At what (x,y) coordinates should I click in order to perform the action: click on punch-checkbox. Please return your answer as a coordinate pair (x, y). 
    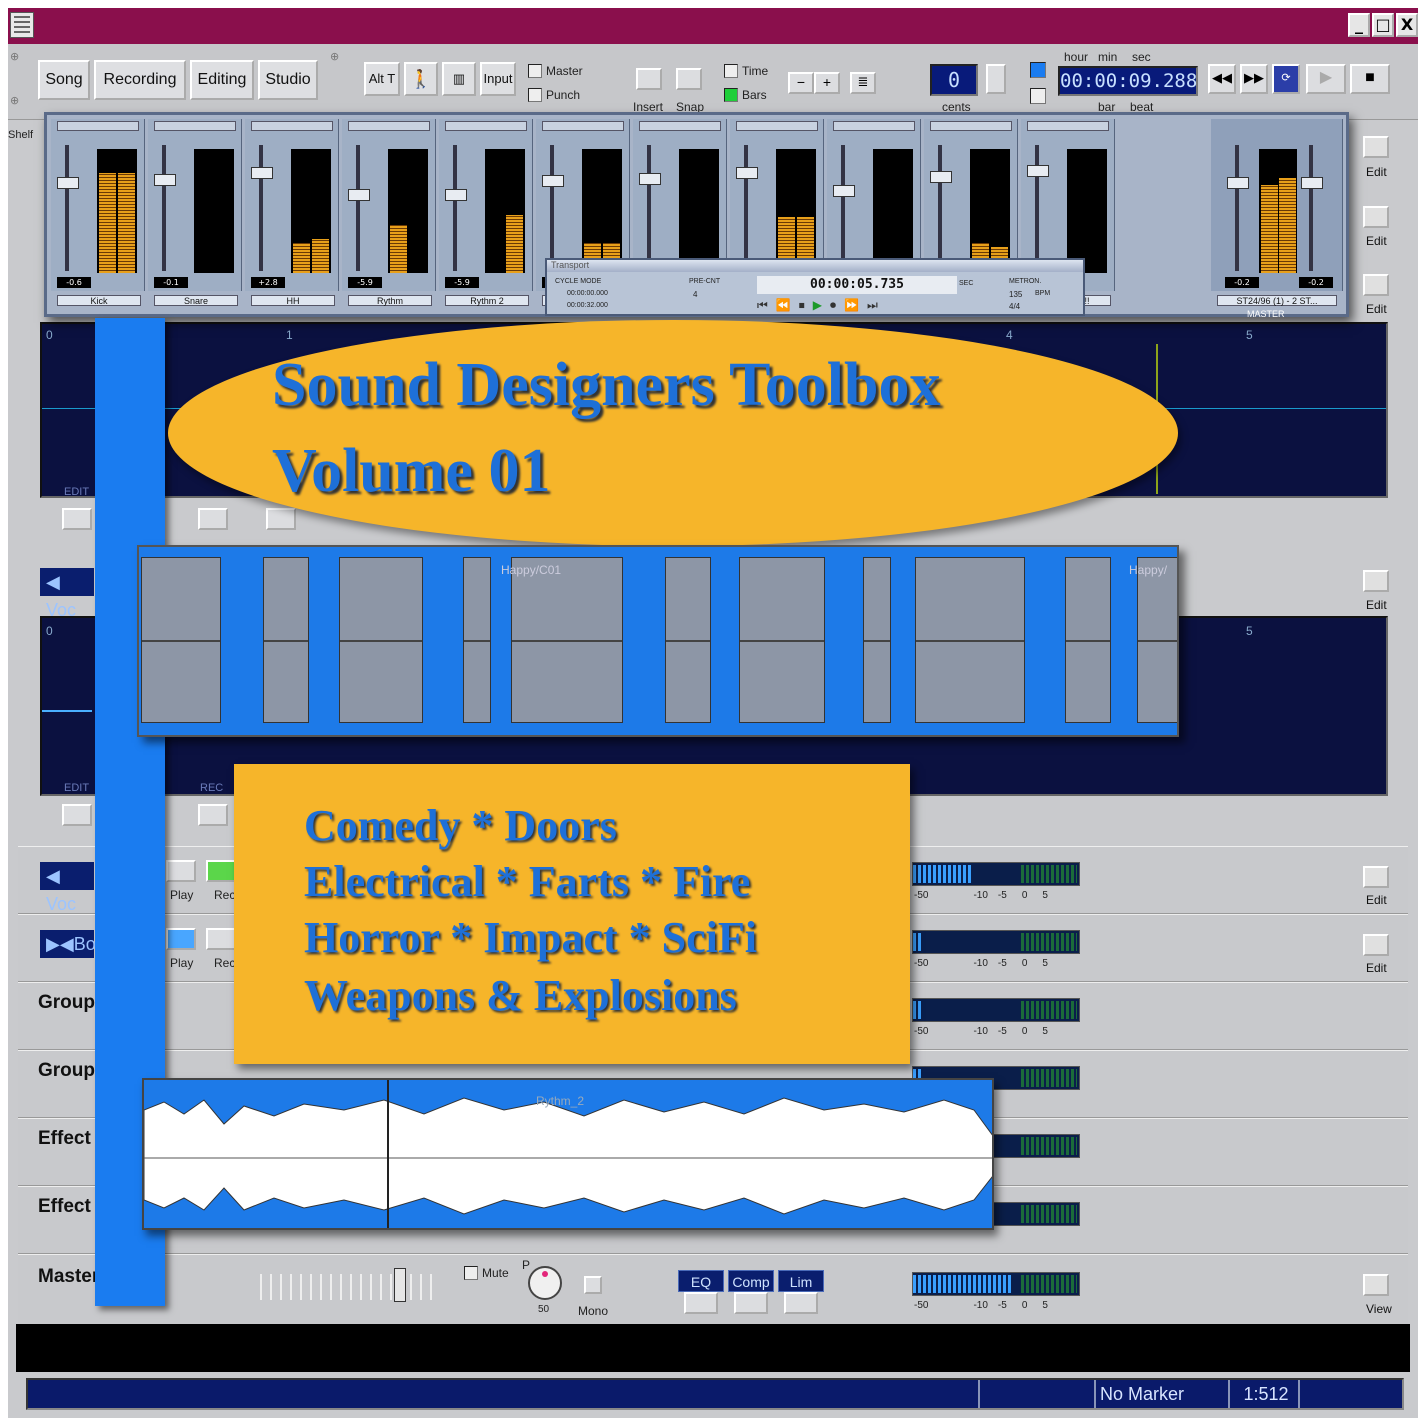
    Looking at the image, I should click on (535, 95).